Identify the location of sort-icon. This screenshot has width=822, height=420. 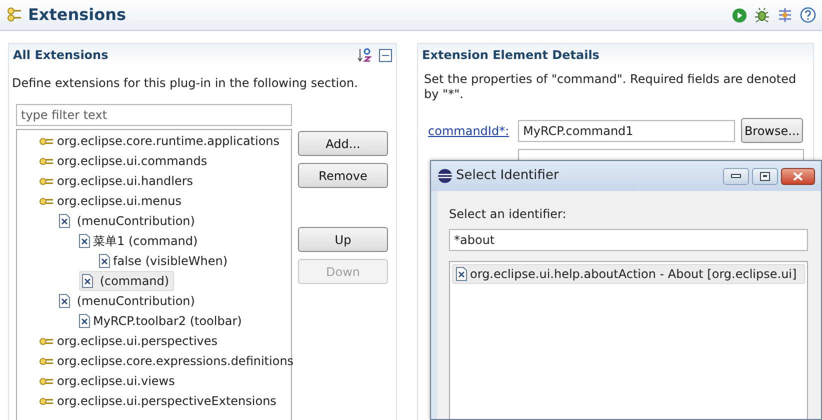
(365, 55).